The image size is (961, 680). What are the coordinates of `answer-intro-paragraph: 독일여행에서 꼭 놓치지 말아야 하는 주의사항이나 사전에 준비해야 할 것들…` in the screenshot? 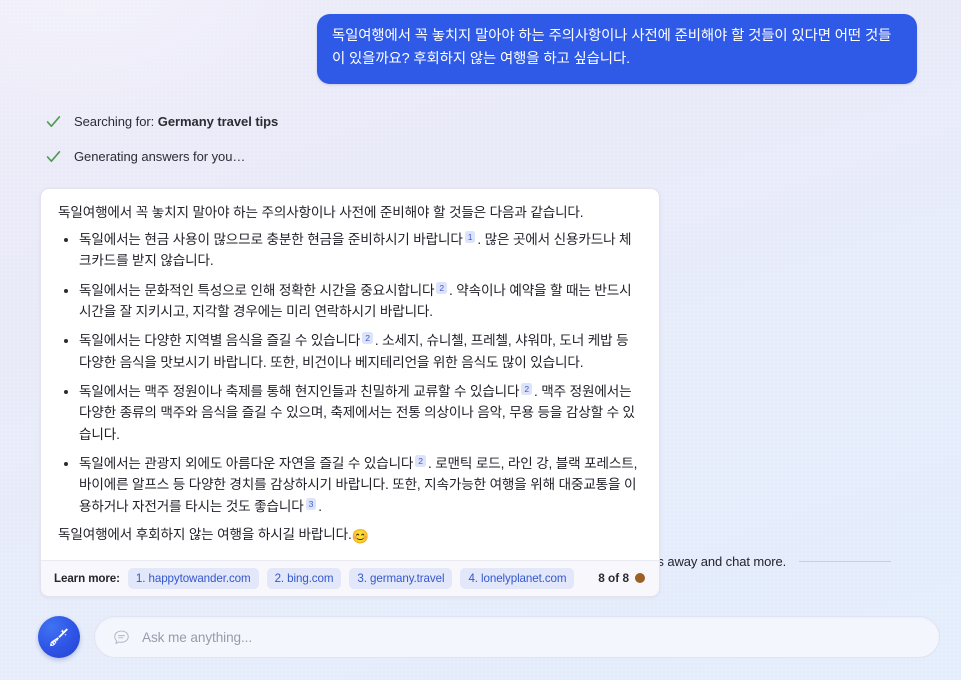 It's located at (321, 212).